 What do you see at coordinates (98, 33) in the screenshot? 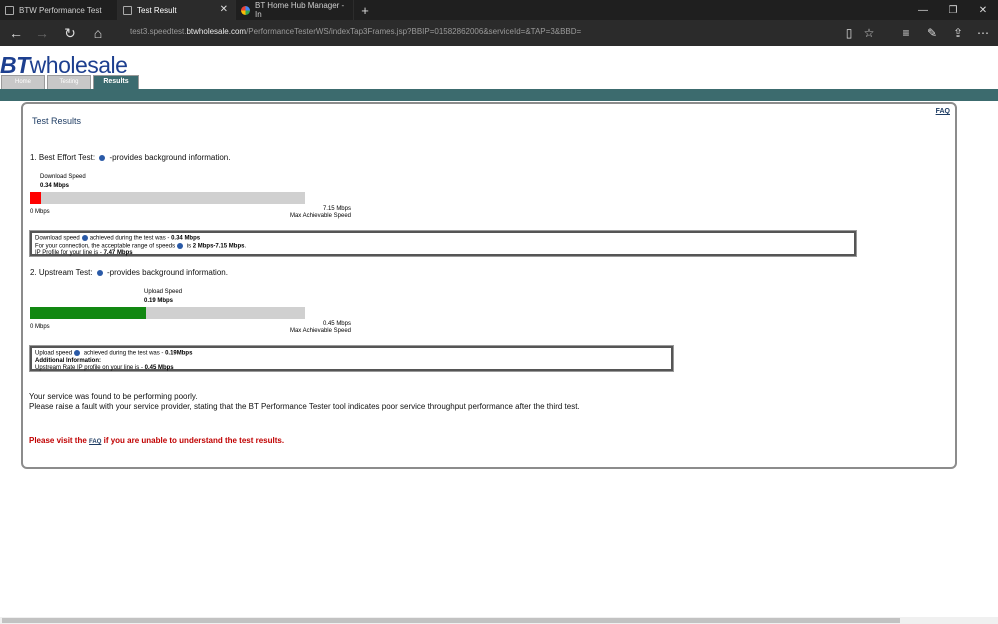
I see `home-icon: ⌂` at bounding box center [98, 33].